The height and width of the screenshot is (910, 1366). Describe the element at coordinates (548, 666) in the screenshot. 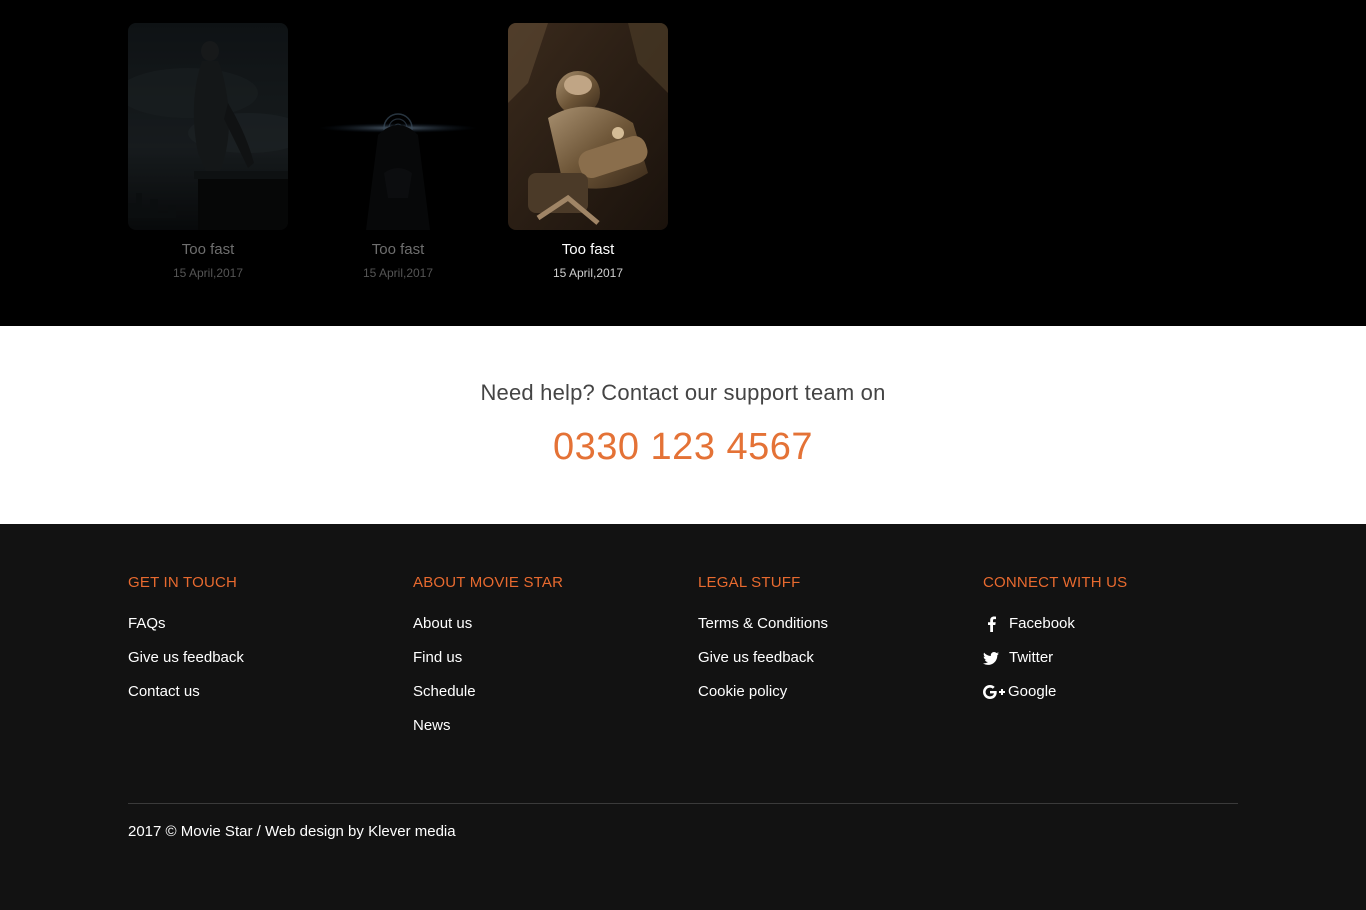

I see `footer-link-item: Find us` at that location.